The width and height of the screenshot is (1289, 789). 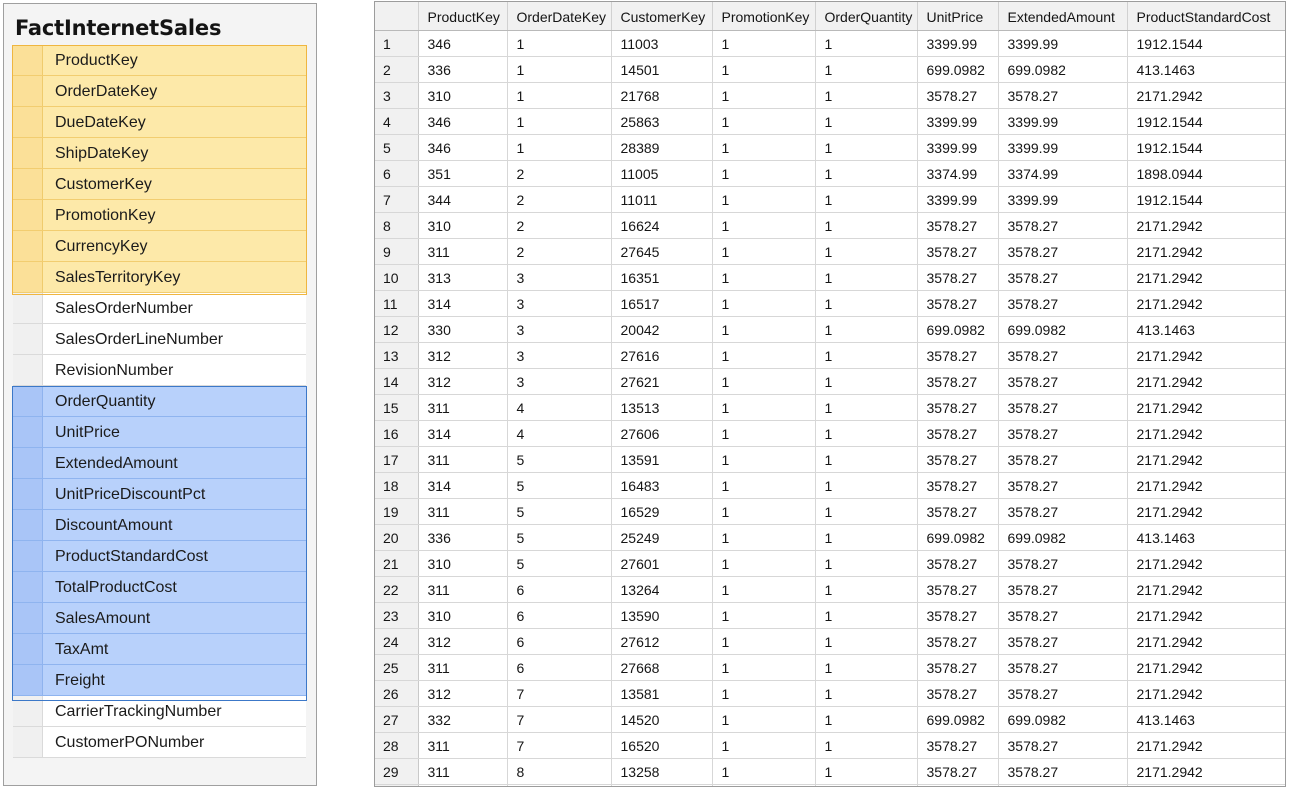 I want to click on table-cell: 312, so click(x=463, y=641).